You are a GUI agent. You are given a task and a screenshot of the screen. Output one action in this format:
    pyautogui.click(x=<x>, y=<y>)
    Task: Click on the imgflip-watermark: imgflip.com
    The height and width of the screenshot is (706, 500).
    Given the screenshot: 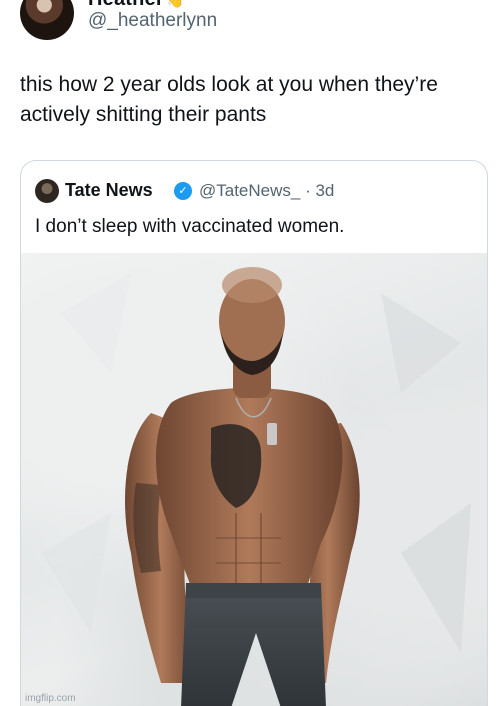 What is the action you would take?
    pyautogui.click(x=50, y=698)
    